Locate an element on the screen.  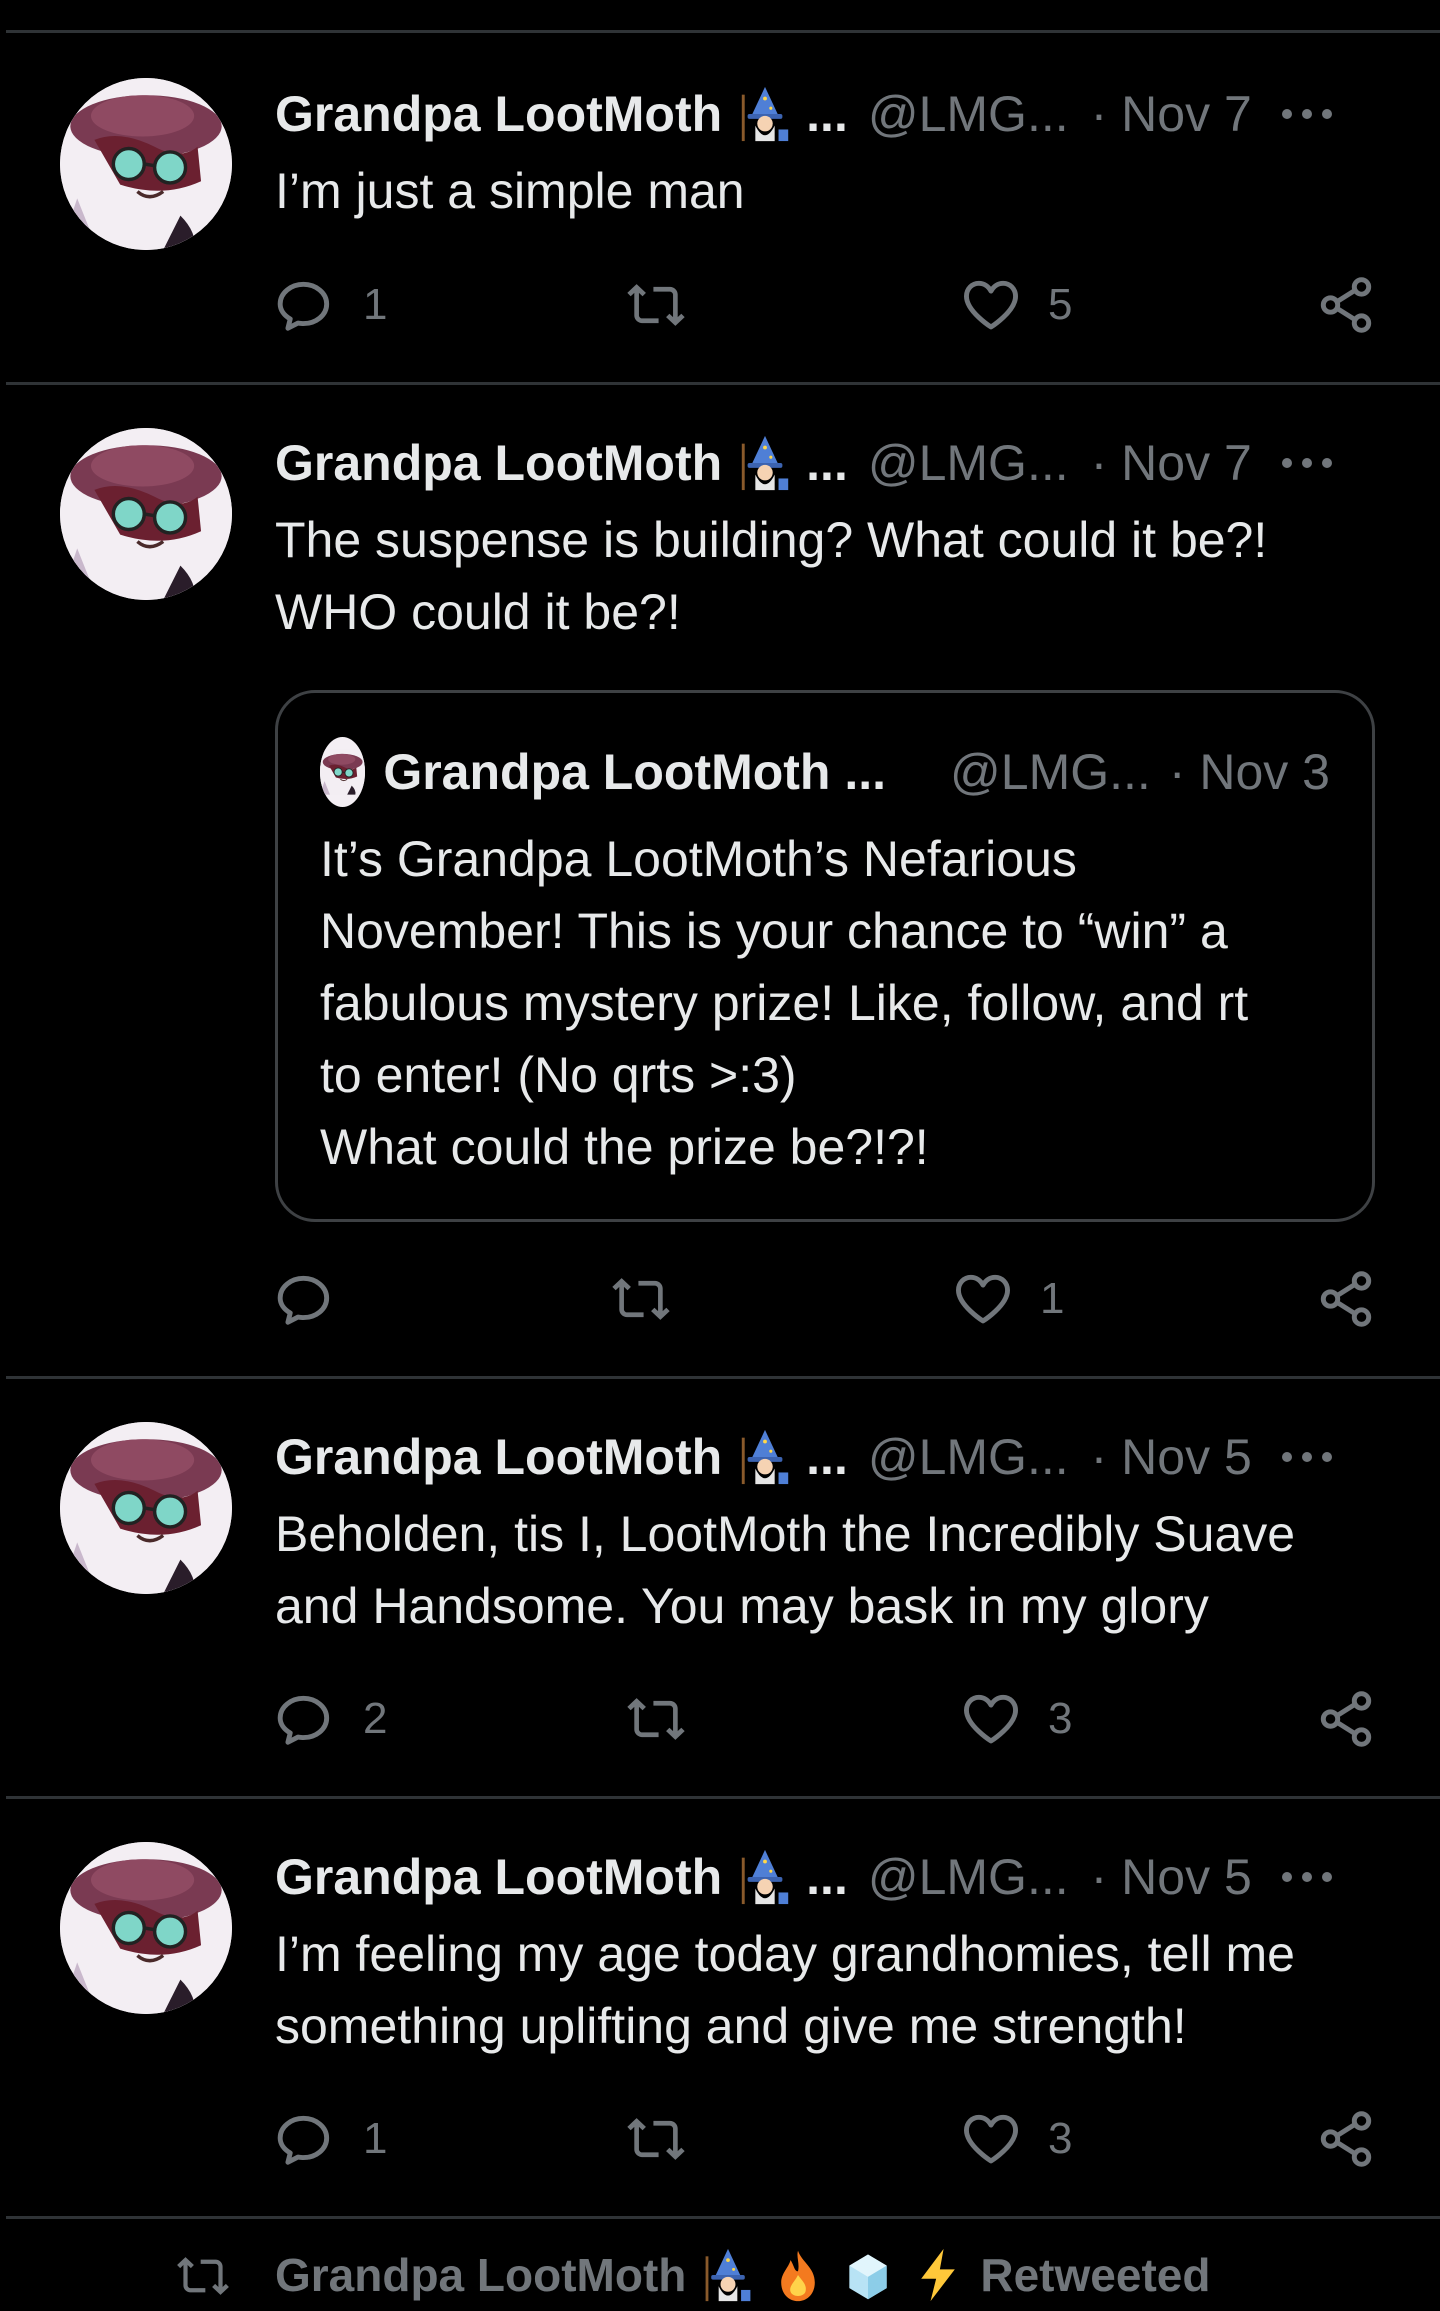
like-count: 1 is located at coordinates (1052, 1298).